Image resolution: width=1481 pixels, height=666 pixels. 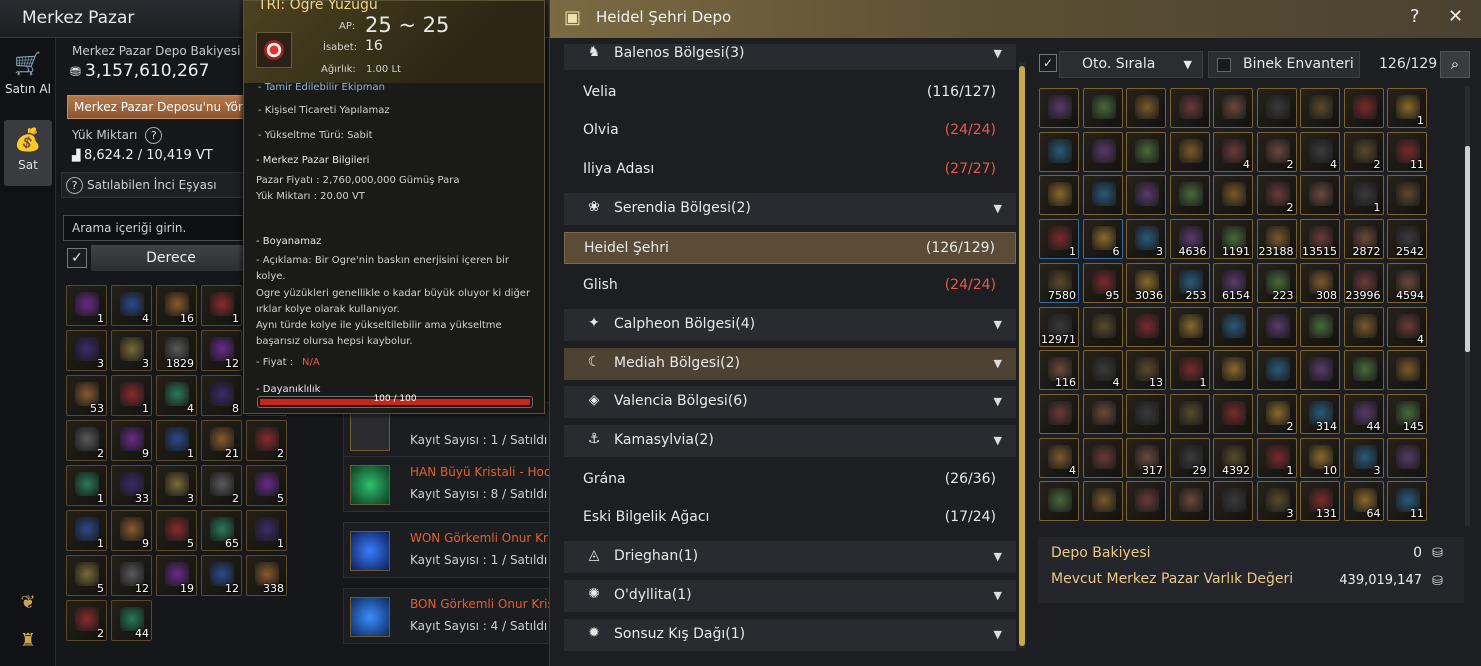 What do you see at coordinates (221, 575) in the screenshot?
I see `inventory-slot: 12` at bounding box center [221, 575].